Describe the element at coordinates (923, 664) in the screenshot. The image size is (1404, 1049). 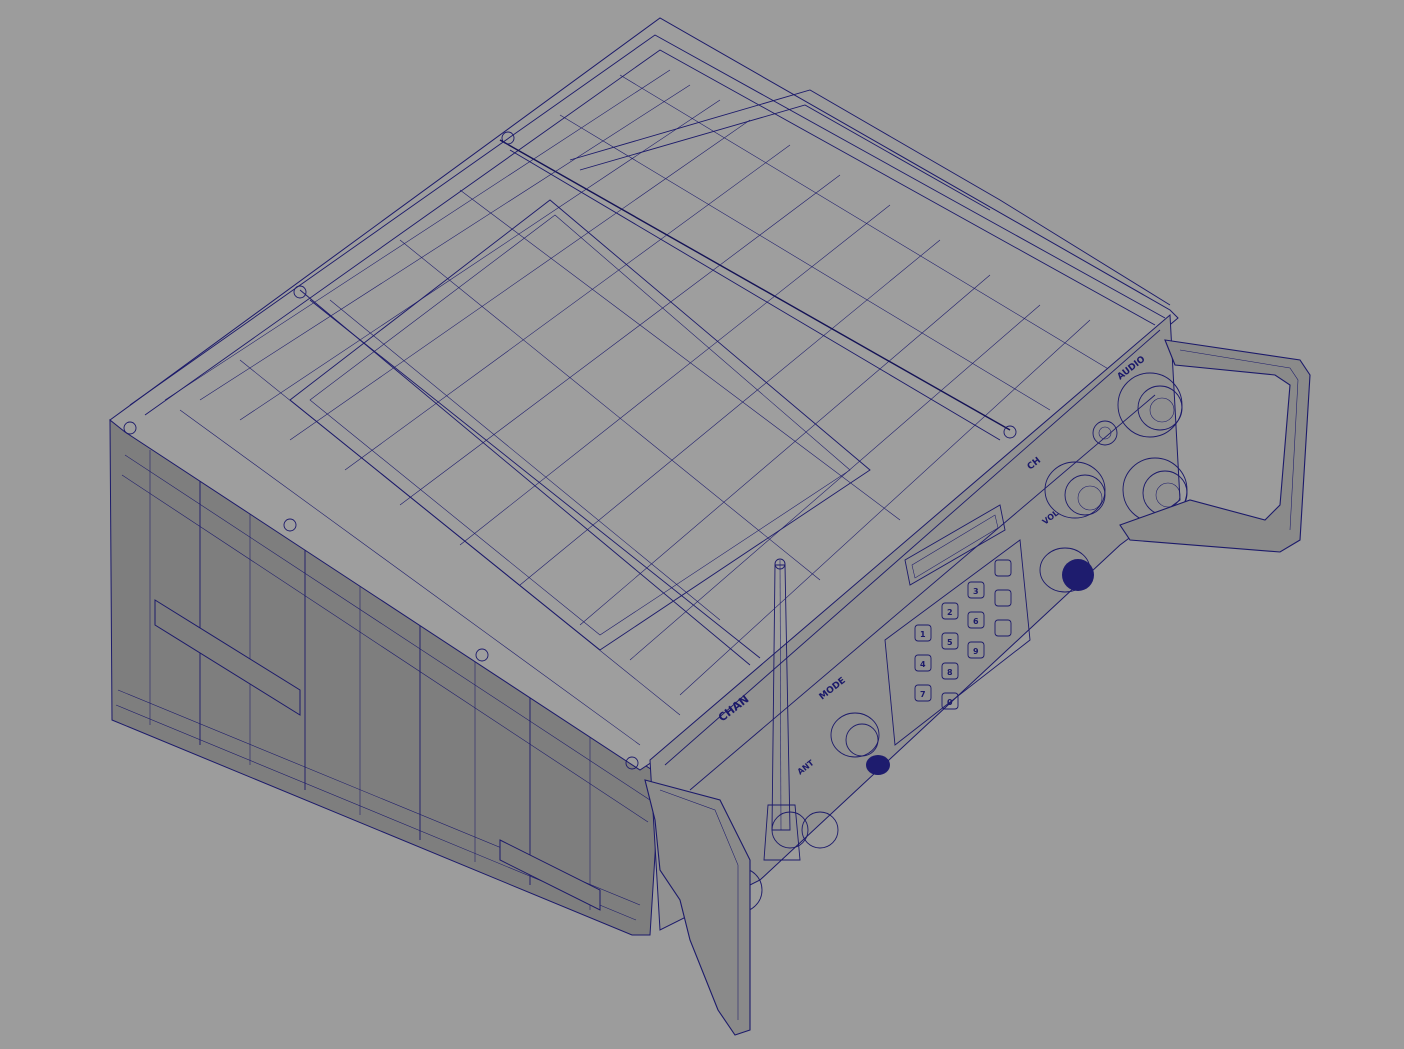
I see `svg-text: 4` at that location.